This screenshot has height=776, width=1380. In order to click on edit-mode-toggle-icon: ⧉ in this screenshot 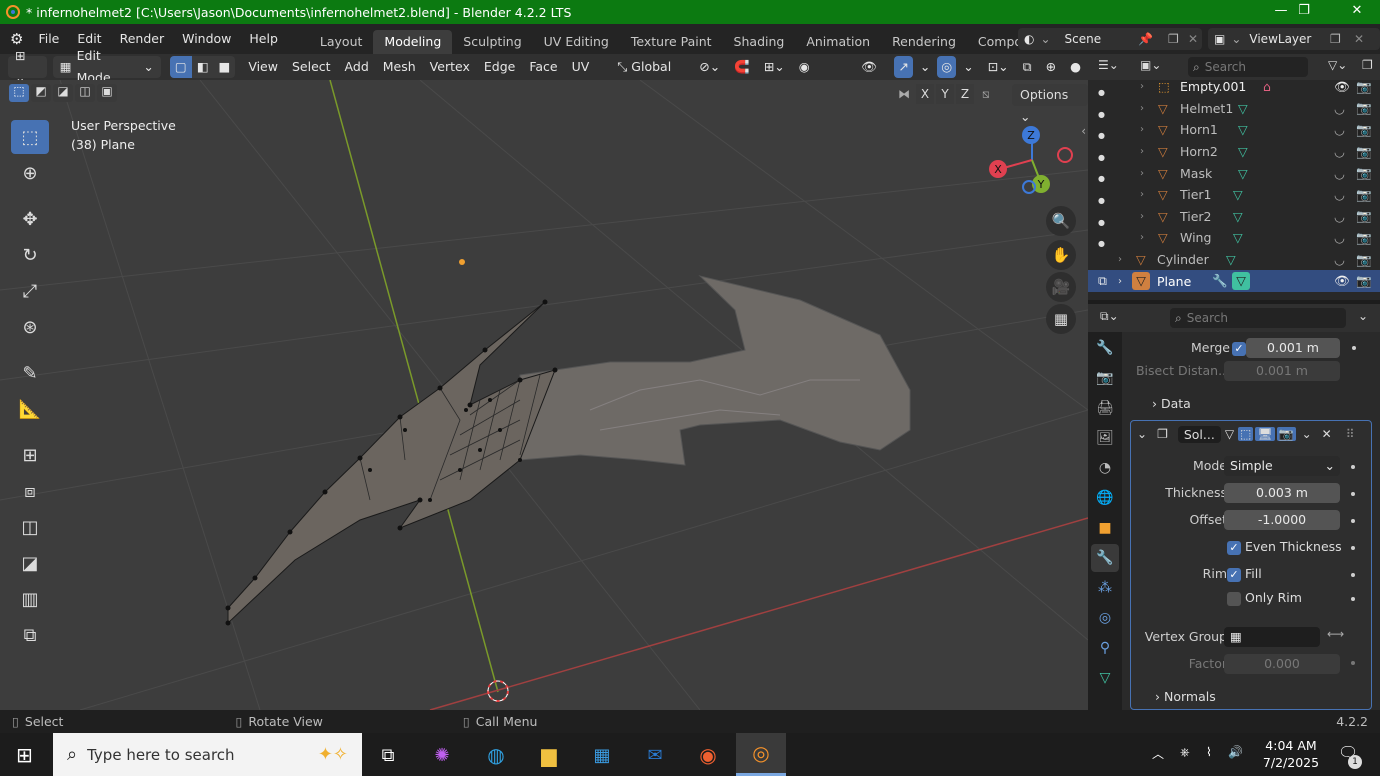, I will do `click(1102, 281)`.